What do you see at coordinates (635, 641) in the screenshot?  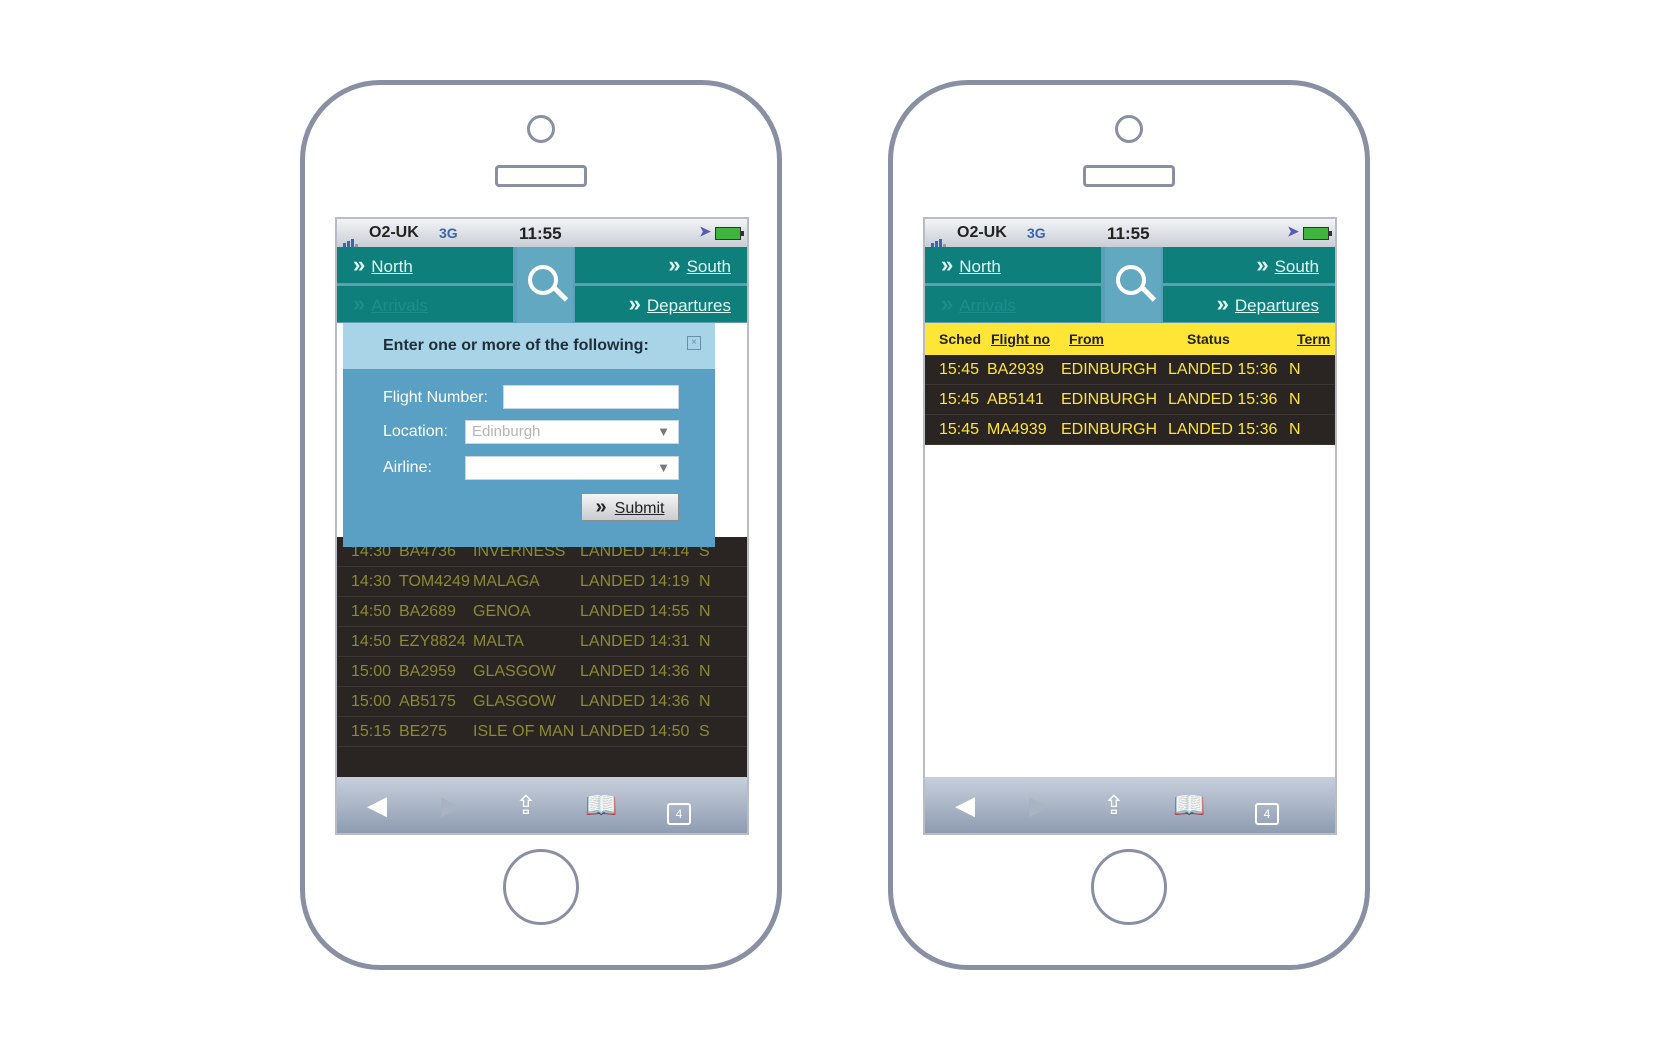 I see `cell-status: LANDED 14:31` at bounding box center [635, 641].